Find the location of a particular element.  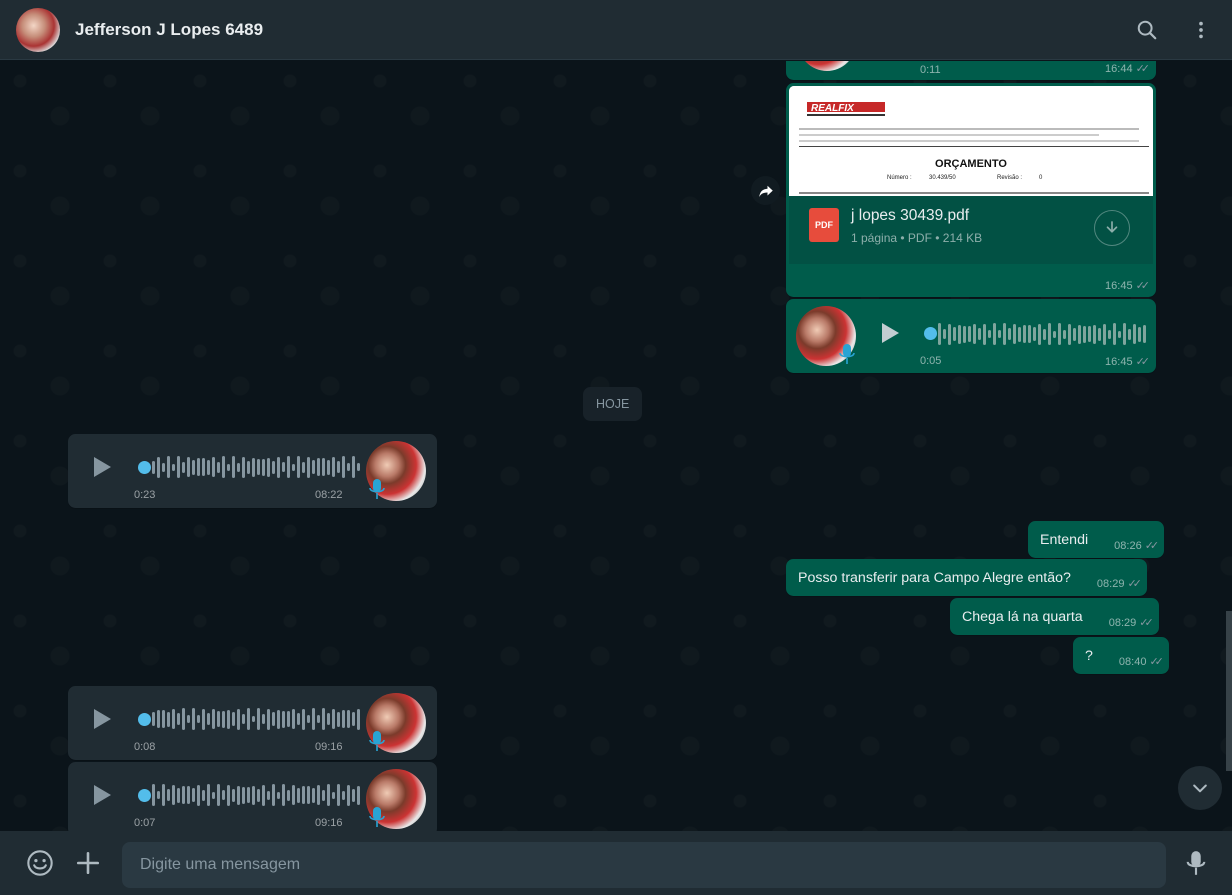

search-icon is located at coordinates (1147, 30).